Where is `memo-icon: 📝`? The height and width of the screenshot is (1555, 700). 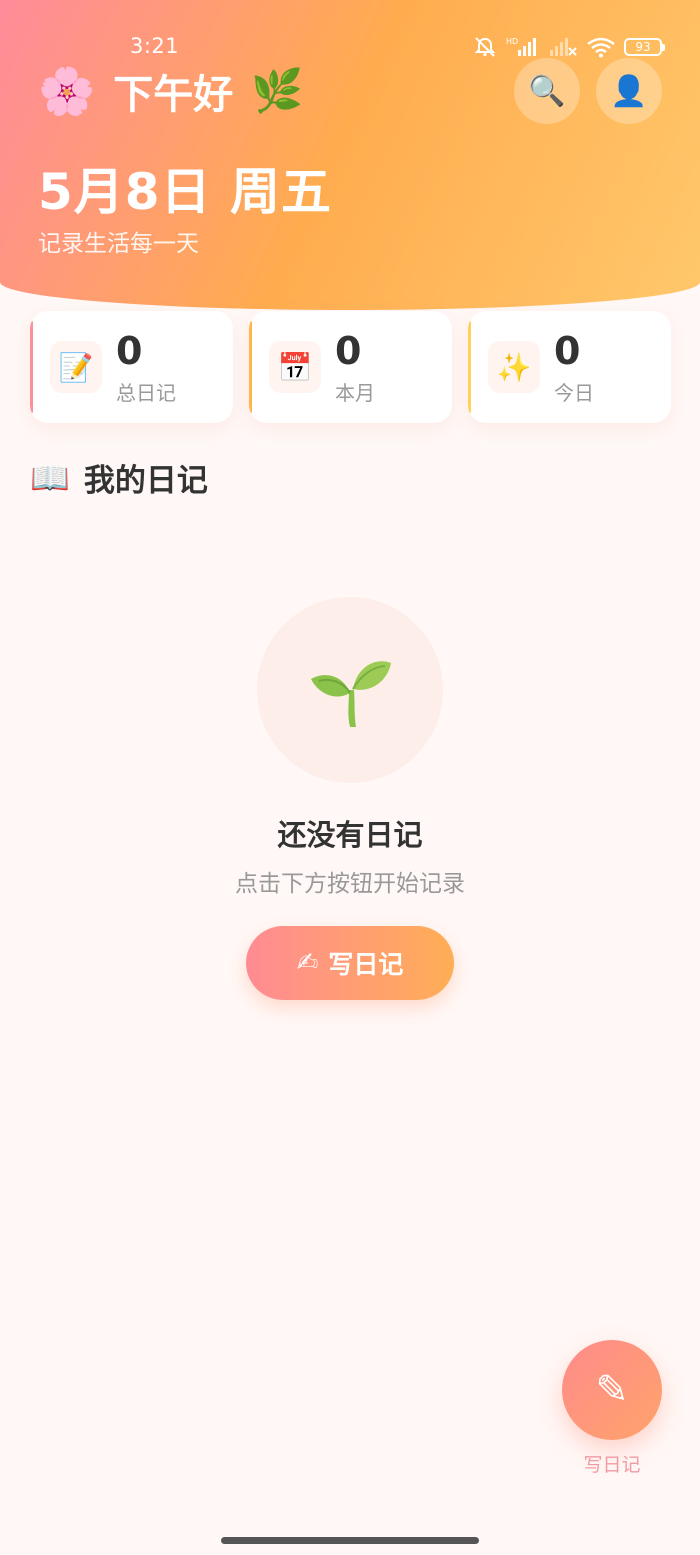 memo-icon: 📝 is located at coordinates (76, 367).